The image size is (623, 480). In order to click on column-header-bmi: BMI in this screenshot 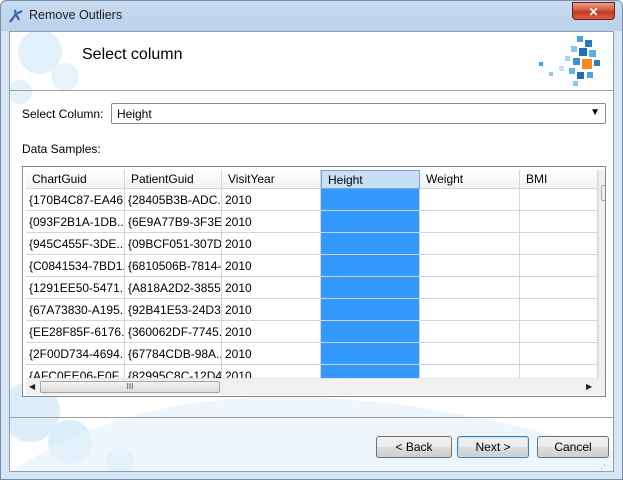, I will do `click(559, 179)`.